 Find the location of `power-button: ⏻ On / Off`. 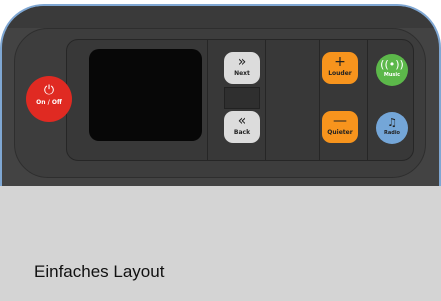

power-button: ⏻ On / Off is located at coordinates (49, 99).